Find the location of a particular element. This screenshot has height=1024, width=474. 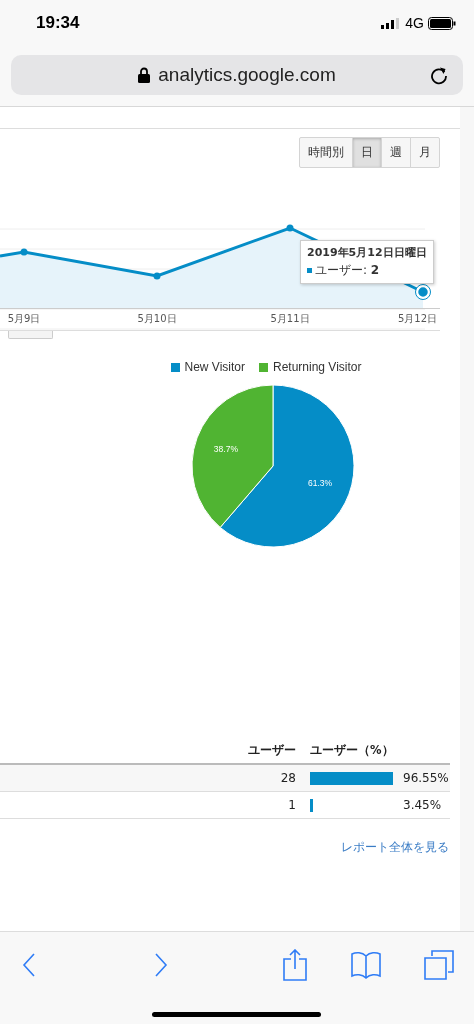

tooltip-date: 2019年5月12日日曜日 is located at coordinates (367, 252).